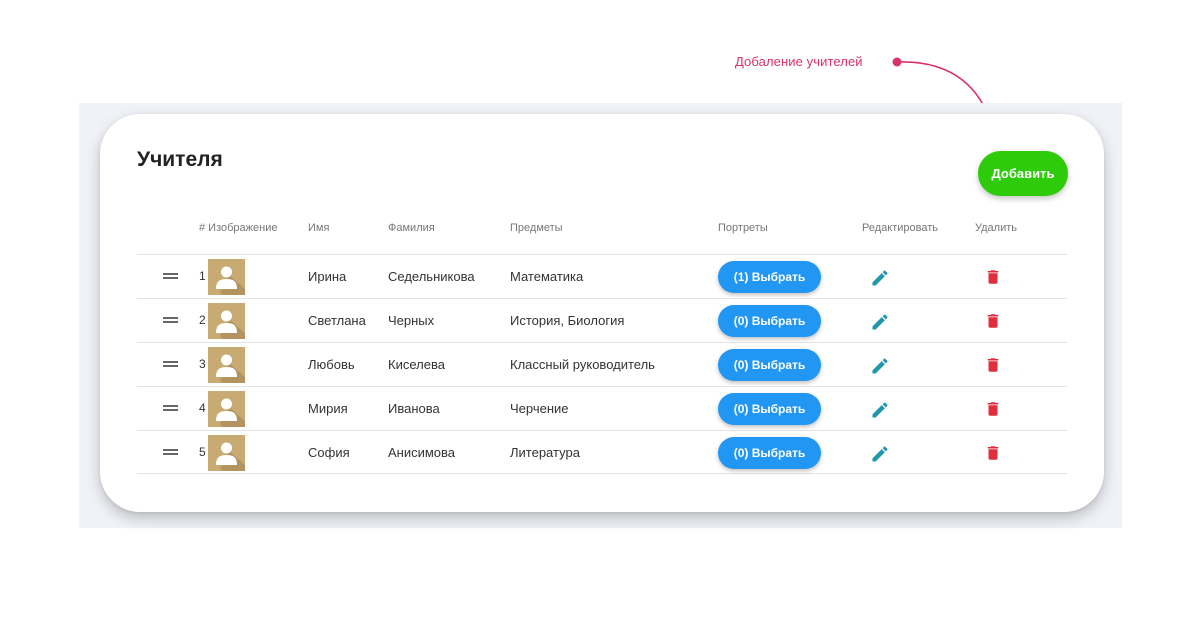 This screenshot has width=1200, height=630. What do you see at coordinates (743, 228) in the screenshot?
I see `header-portraits: Портреты` at bounding box center [743, 228].